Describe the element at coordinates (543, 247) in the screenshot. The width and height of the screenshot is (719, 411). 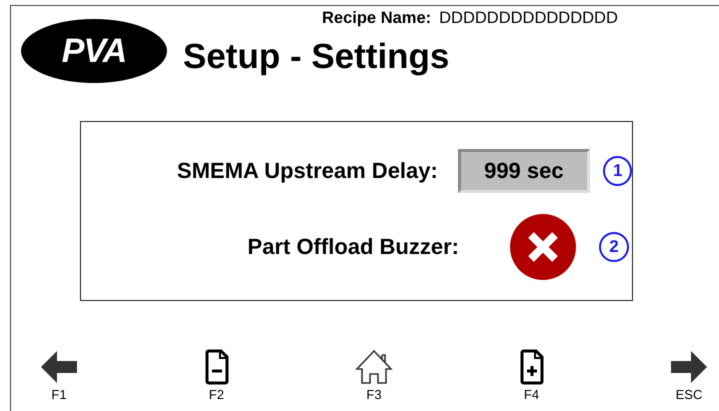
I see `cross-icon` at that location.